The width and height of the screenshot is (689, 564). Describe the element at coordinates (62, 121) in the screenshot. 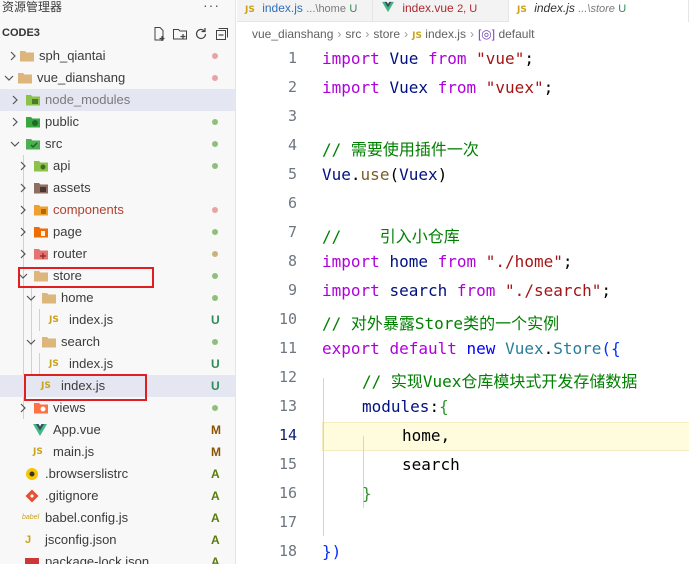

I see `tree-item-label: public` at that location.